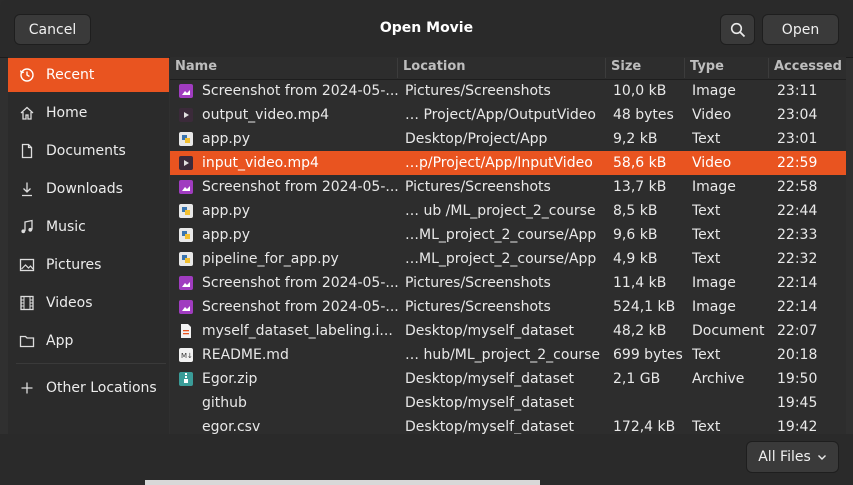 This screenshot has width=853, height=485. Describe the element at coordinates (797, 187) in the screenshot. I see `file-accessed: 22:58` at that location.